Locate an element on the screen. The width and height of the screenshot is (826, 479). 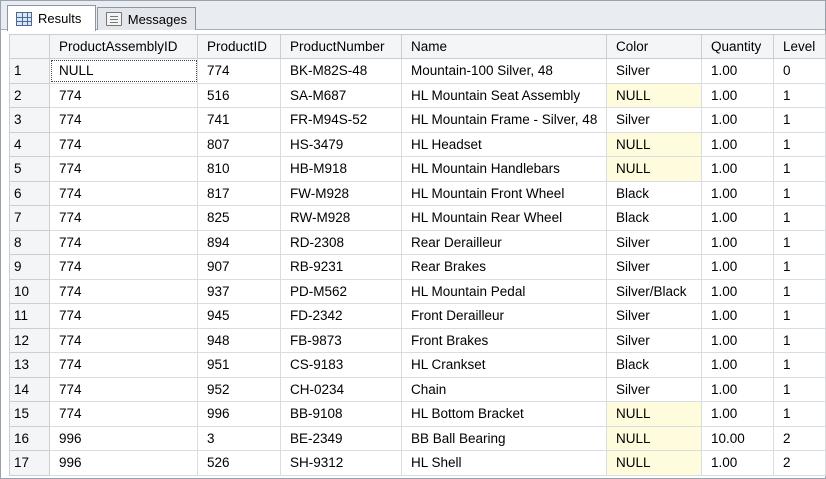
row-number: 12 is located at coordinates (29, 340).